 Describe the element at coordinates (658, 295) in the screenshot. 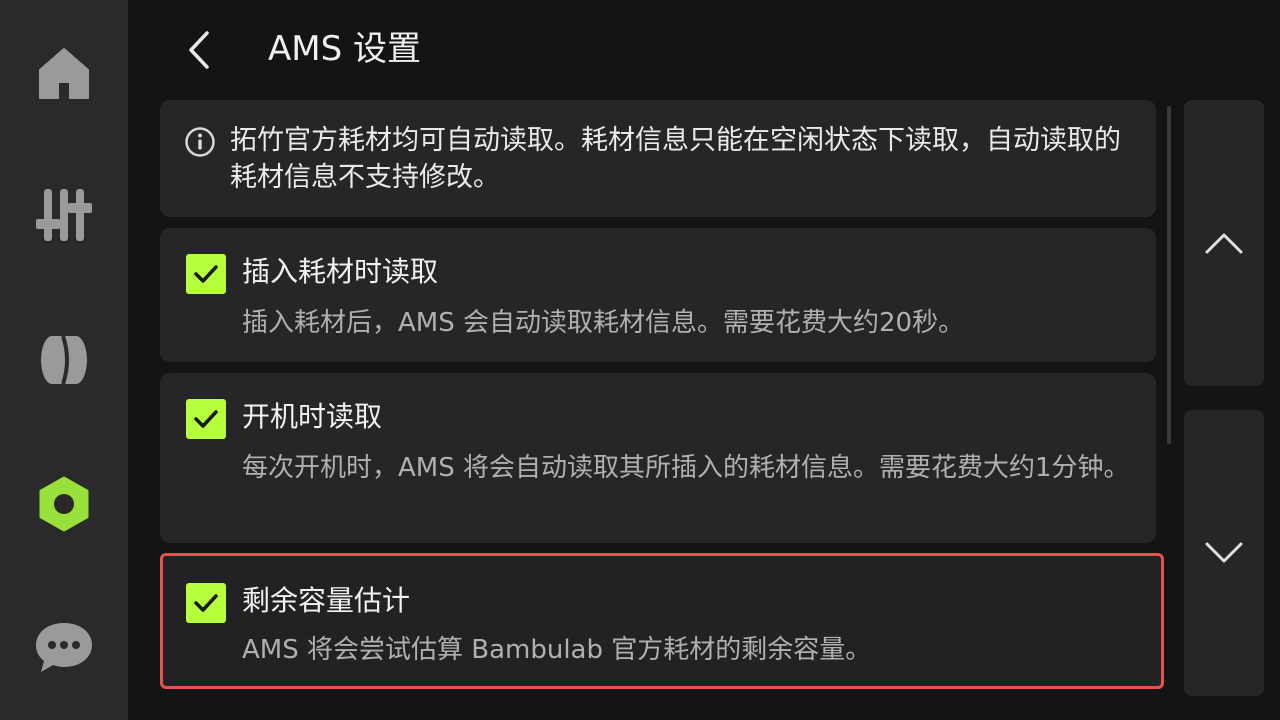

I see `option-read-on-insert: 插入耗材时读取 插入耗材后，AMS 会自动读取耗材信息。需要花费大约20秒。` at that location.